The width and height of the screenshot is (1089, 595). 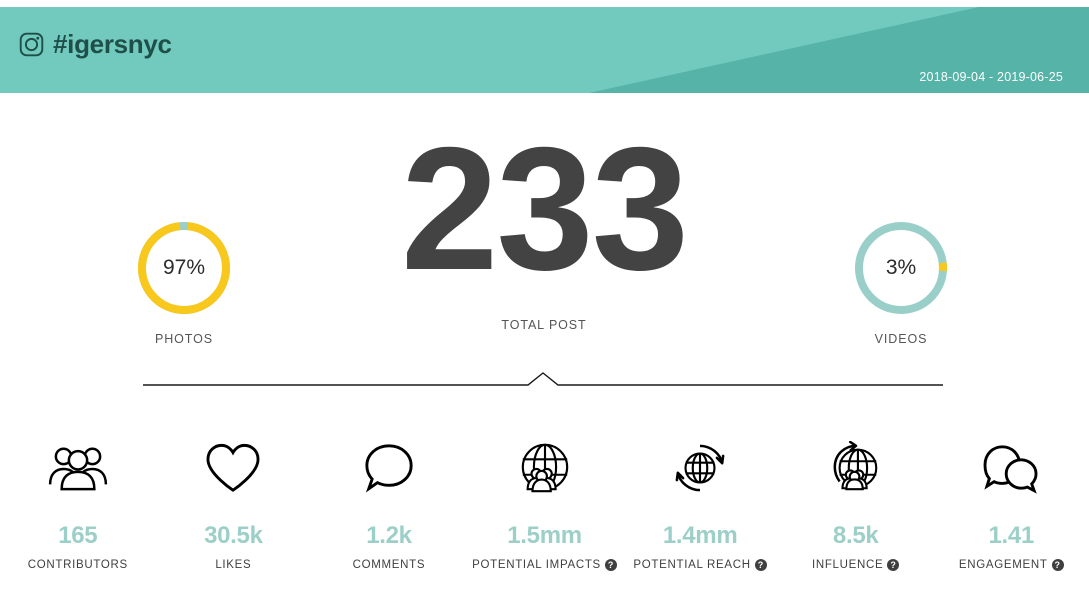 What do you see at coordinates (847, 565) in the screenshot?
I see `metric-label: INFLUENCE` at bounding box center [847, 565].